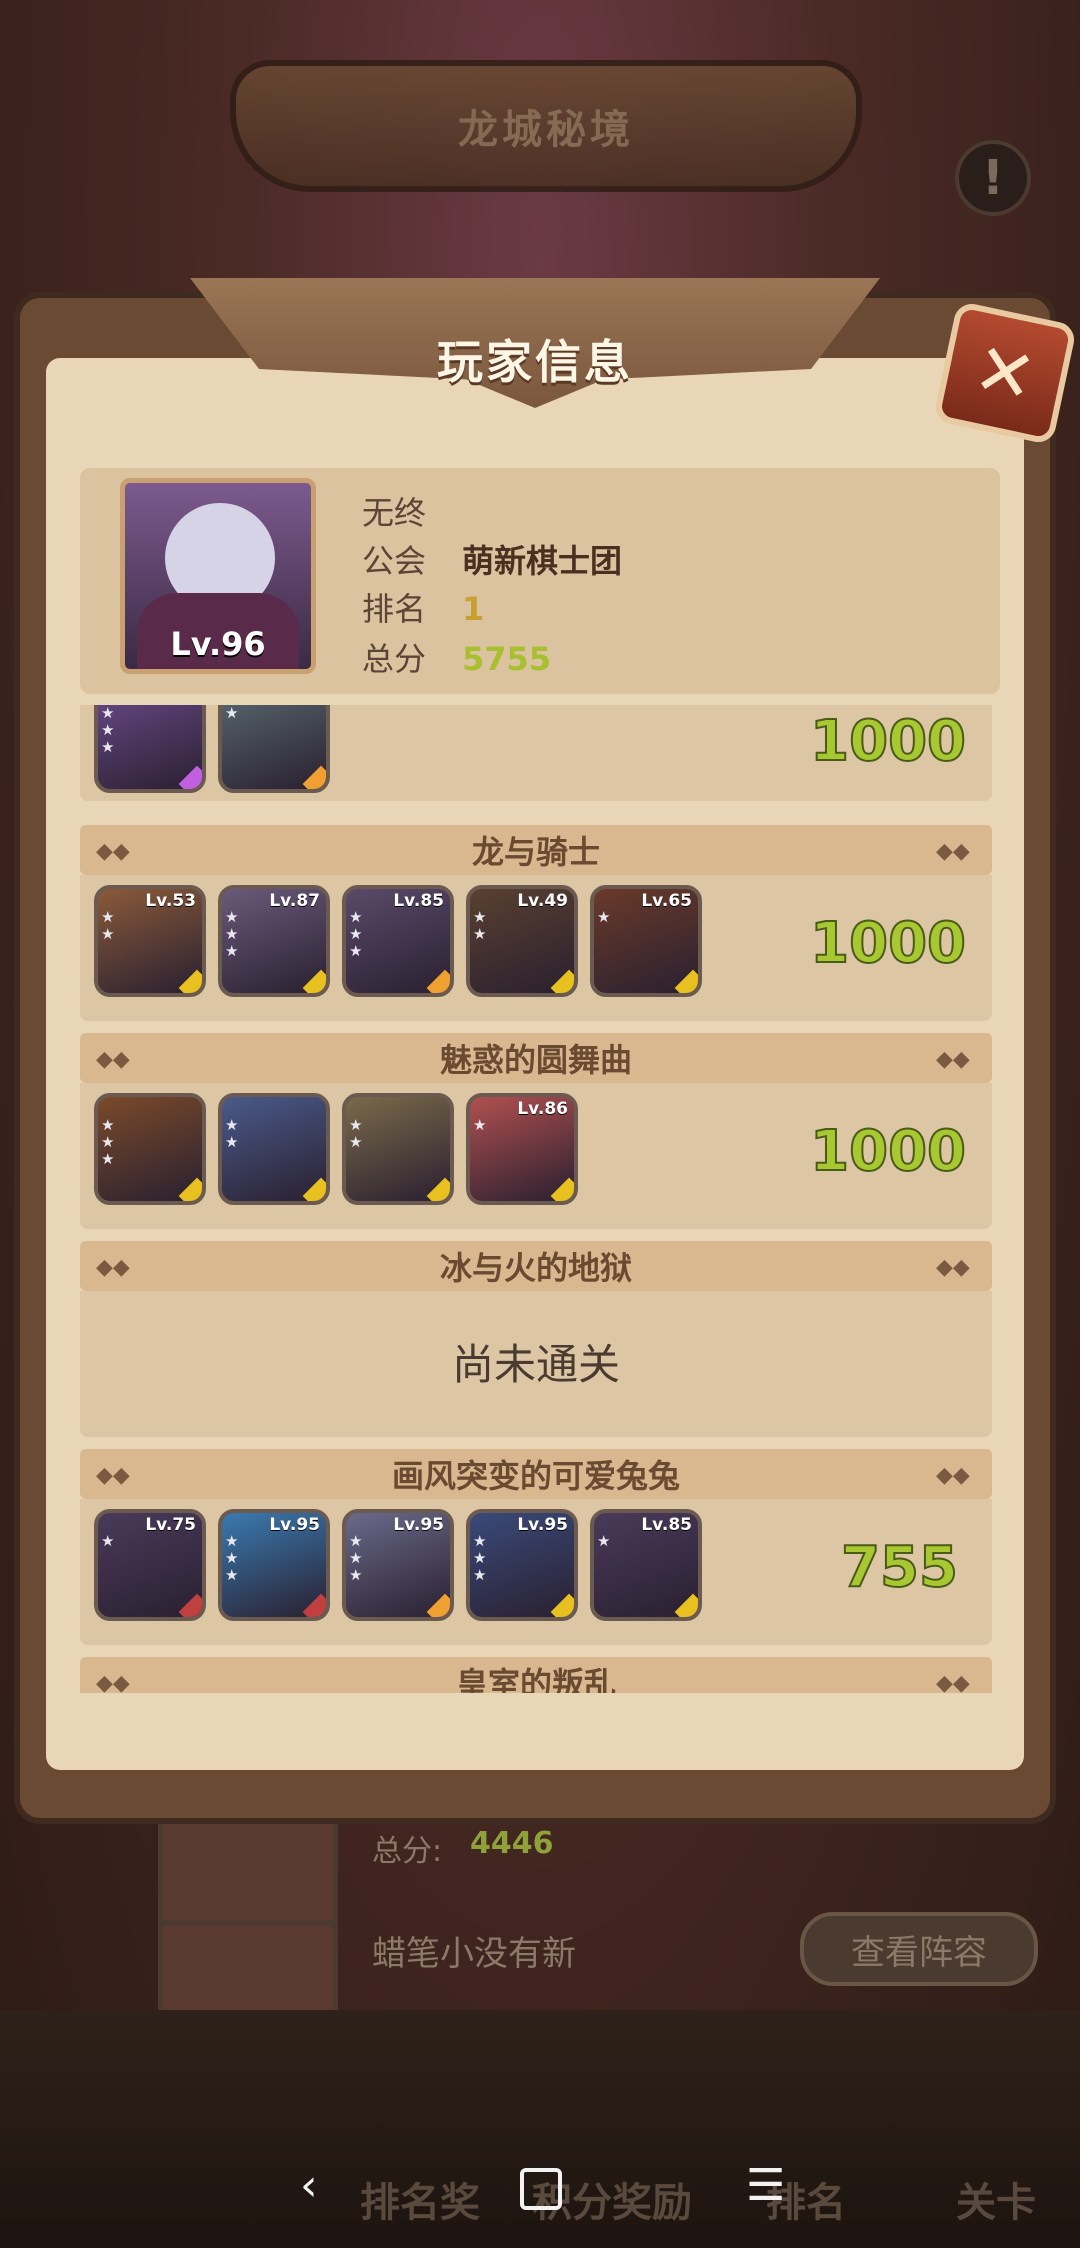 This screenshot has width=1080, height=2248. Describe the element at coordinates (546, 126) in the screenshot. I see `bg-banner-title: 龙城秘境` at that location.